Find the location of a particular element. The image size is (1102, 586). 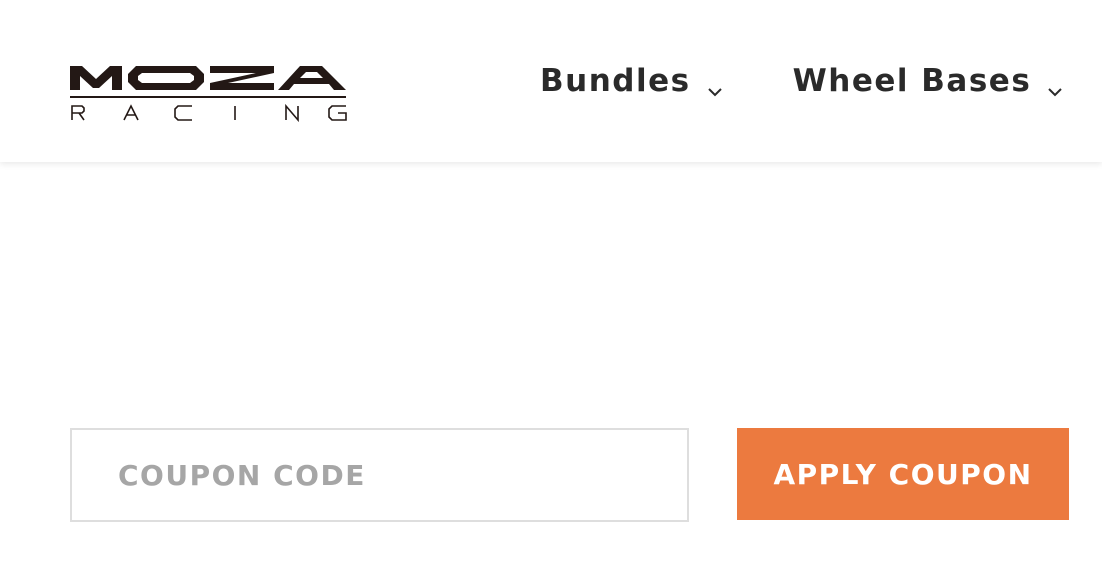

nav-item-label: Bundles is located at coordinates (615, 81).